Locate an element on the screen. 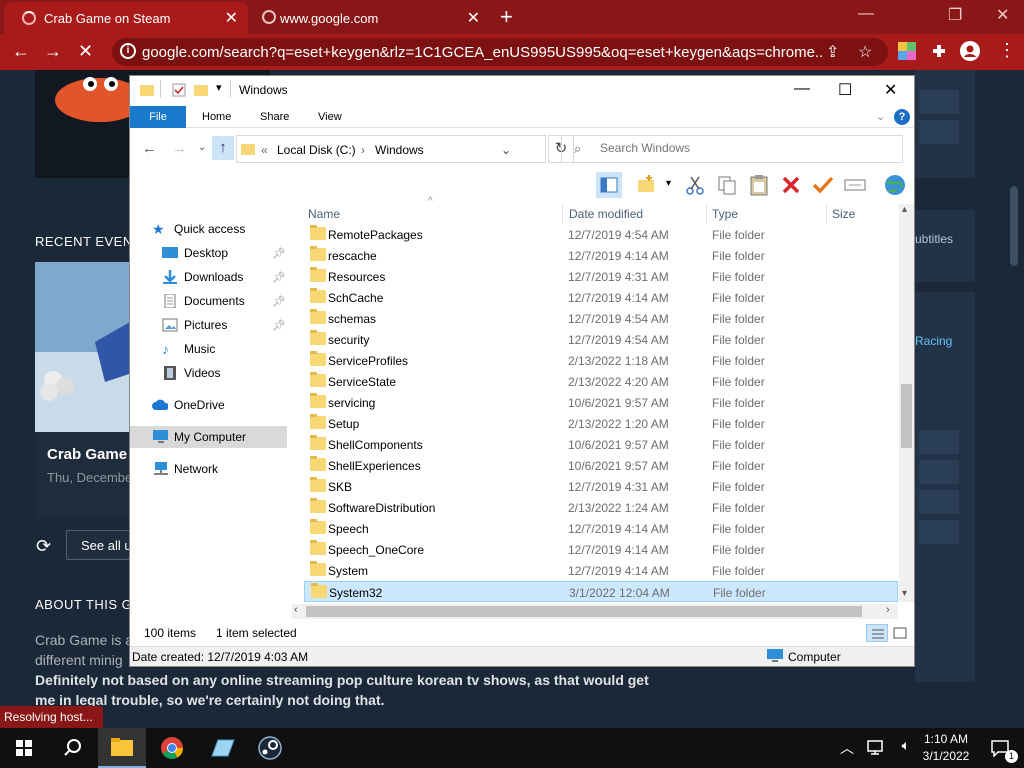  show-hidden-icons-chevron-icon: ︿ is located at coordinates (847, 748).